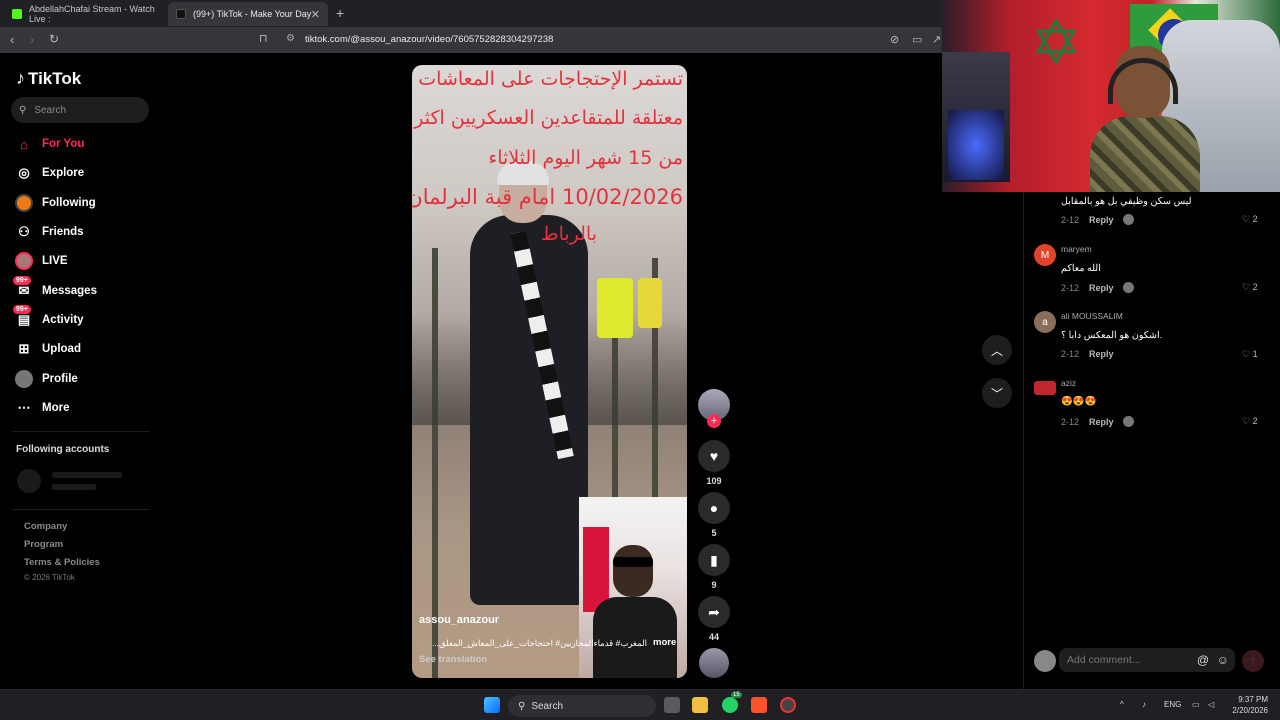  What do you see at coordinates (1045, 661) in the screenshot?
I see `my-avatar` at bounding box center [1045, 661].